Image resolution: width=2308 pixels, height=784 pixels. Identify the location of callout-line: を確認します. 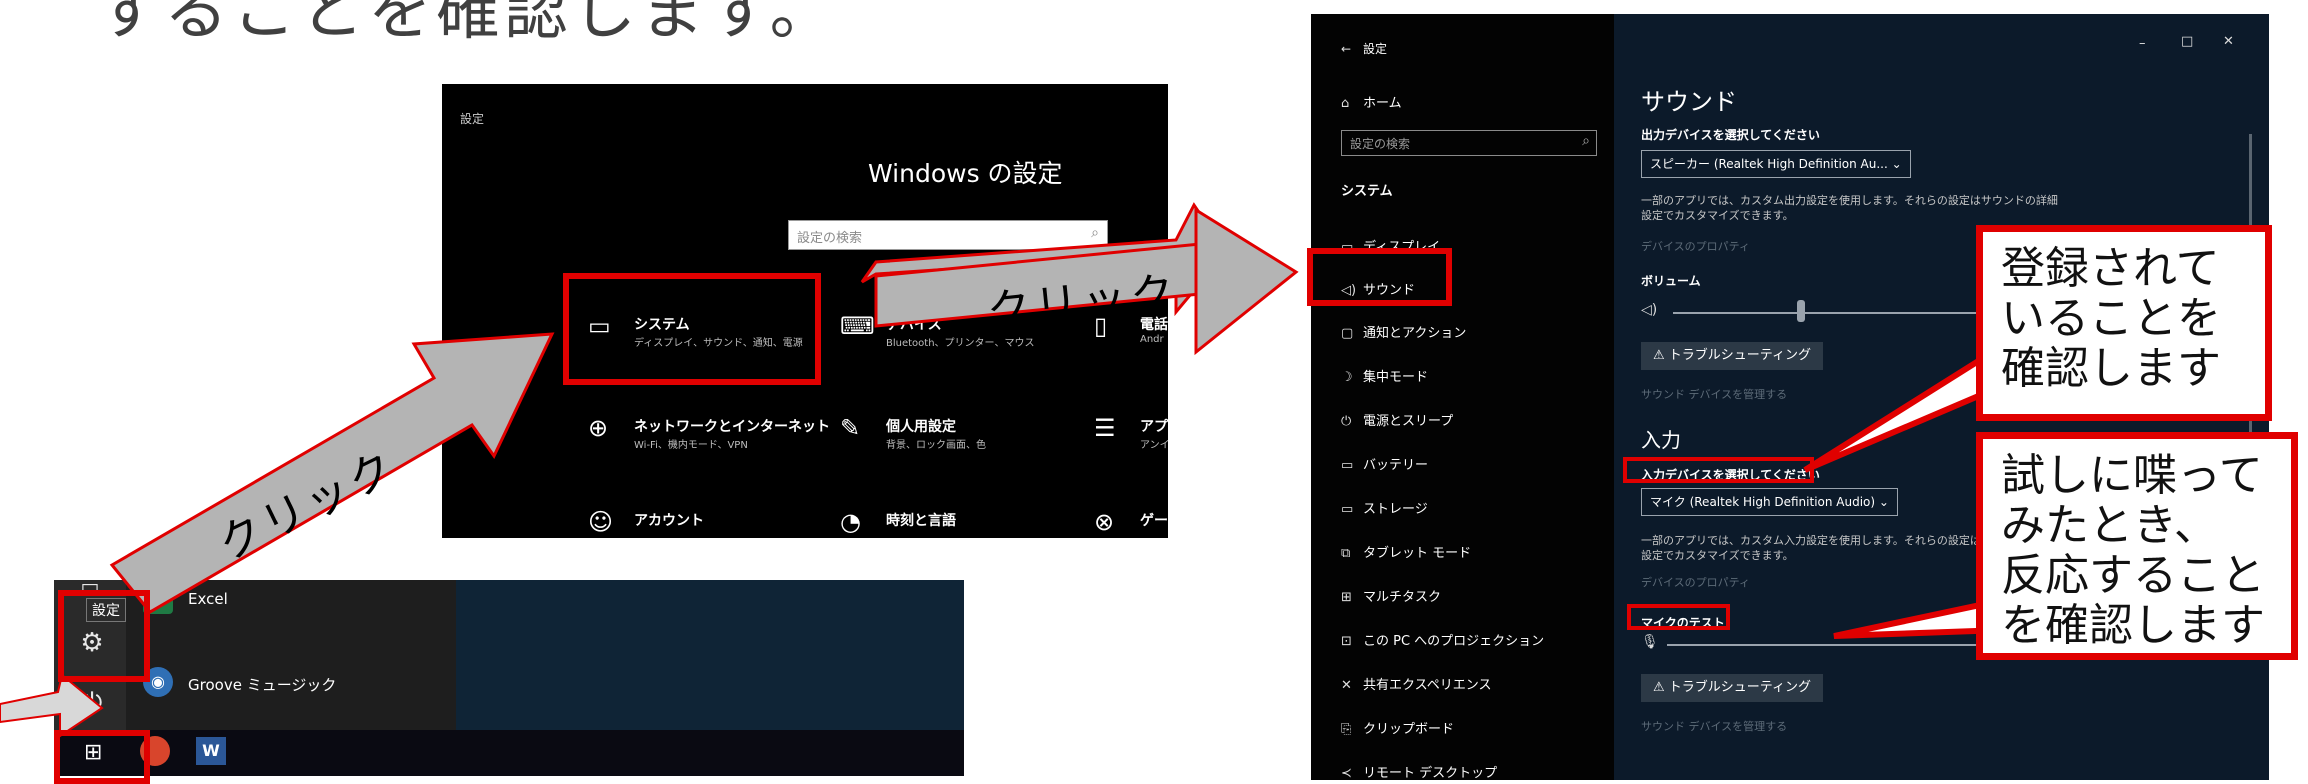
(2133, 625).